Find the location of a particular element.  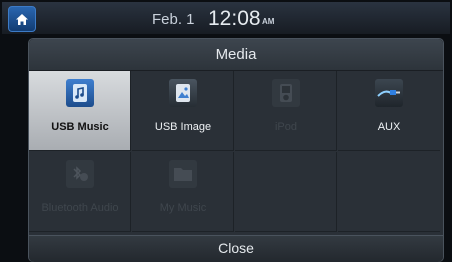

media-source-my-music: My Music is located at coordinates (183, 192).